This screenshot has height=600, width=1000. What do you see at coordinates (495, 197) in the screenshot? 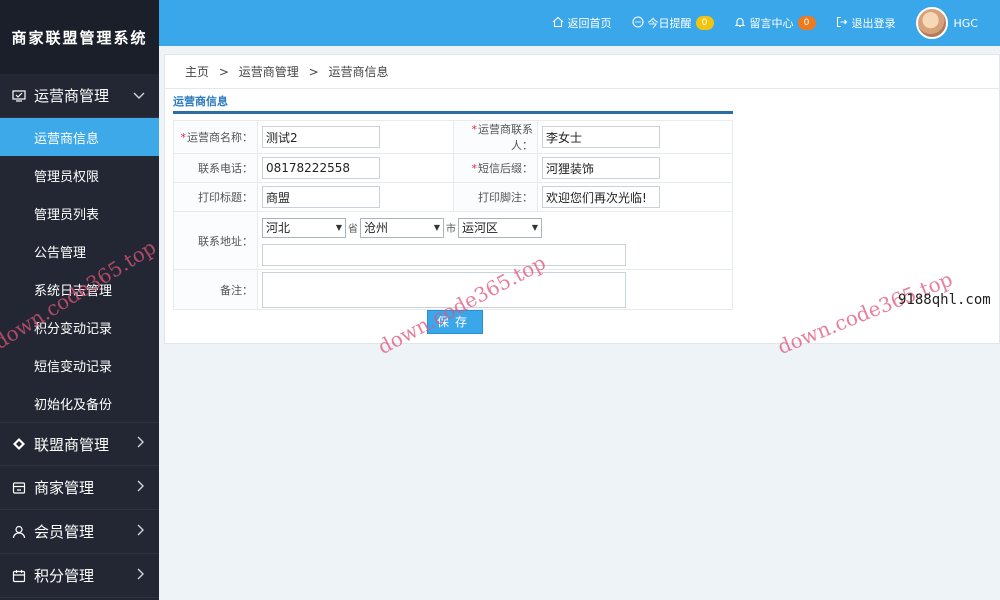
I see `print-footer-label: 打印脚注：` at bounding box center [495, 197].